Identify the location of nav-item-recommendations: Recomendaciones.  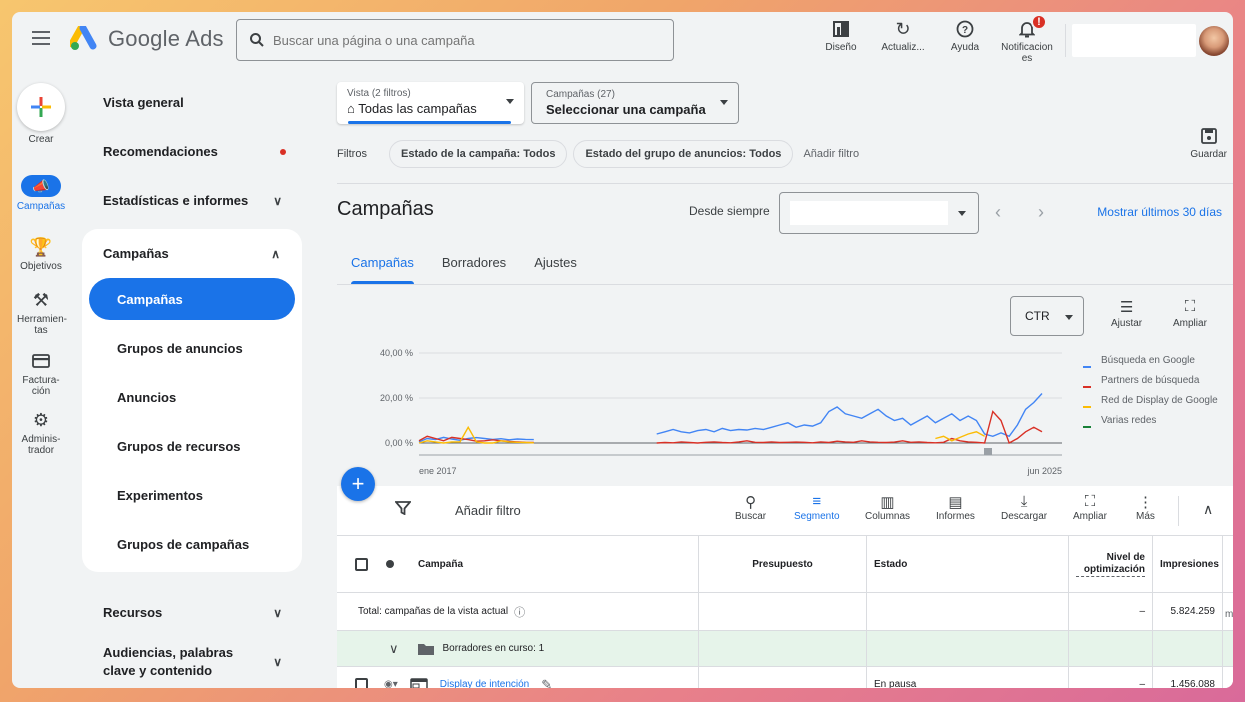
(193, 151).